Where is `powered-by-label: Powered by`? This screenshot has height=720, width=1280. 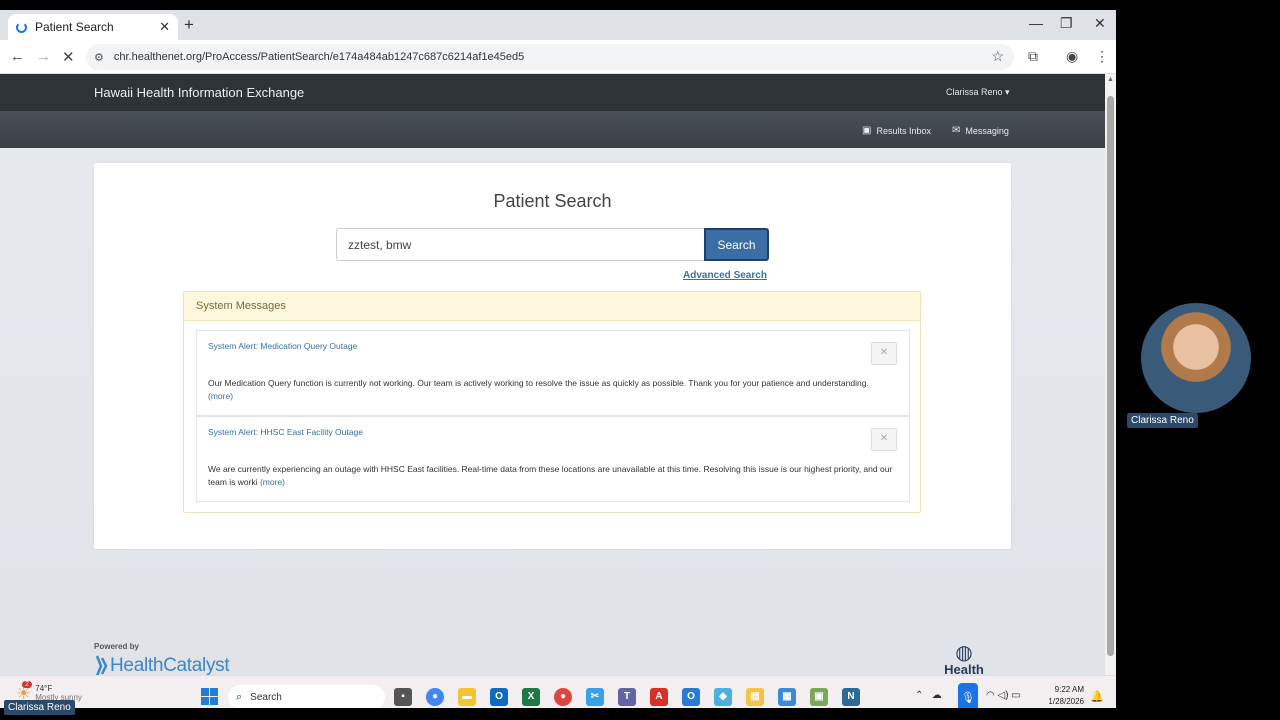
powered-by-label: Powered by is located at coordinates (116, 646).